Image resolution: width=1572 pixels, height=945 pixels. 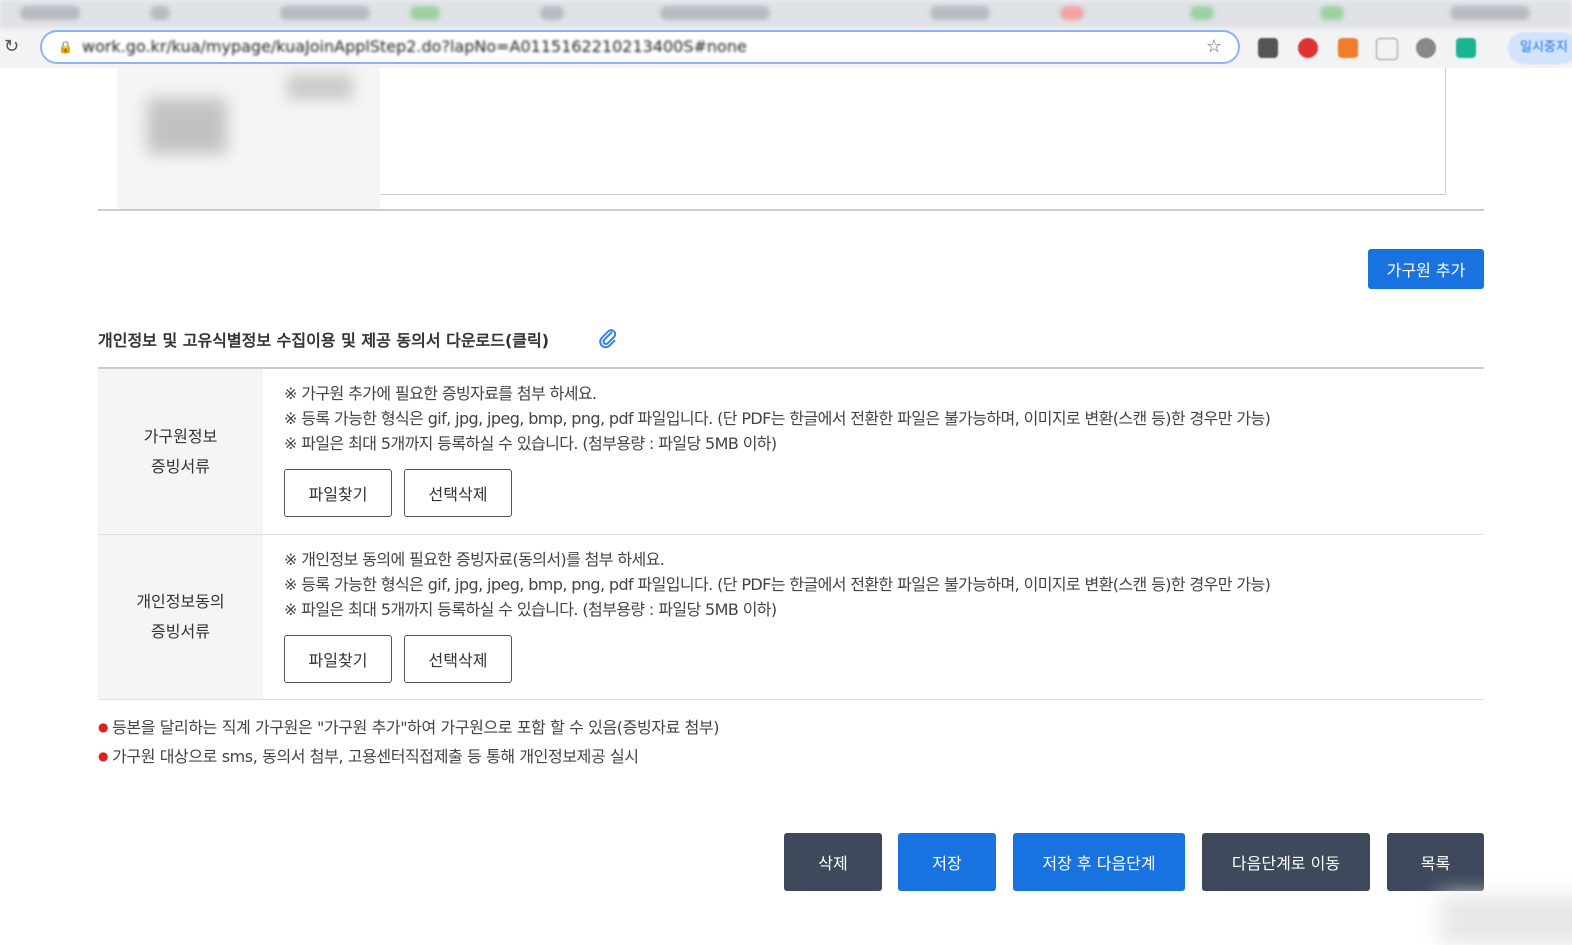 What do you see at coordinates (11, 46) in the screenshot?
I see `reload-icon: ↻` at bounding box center [11, 46].